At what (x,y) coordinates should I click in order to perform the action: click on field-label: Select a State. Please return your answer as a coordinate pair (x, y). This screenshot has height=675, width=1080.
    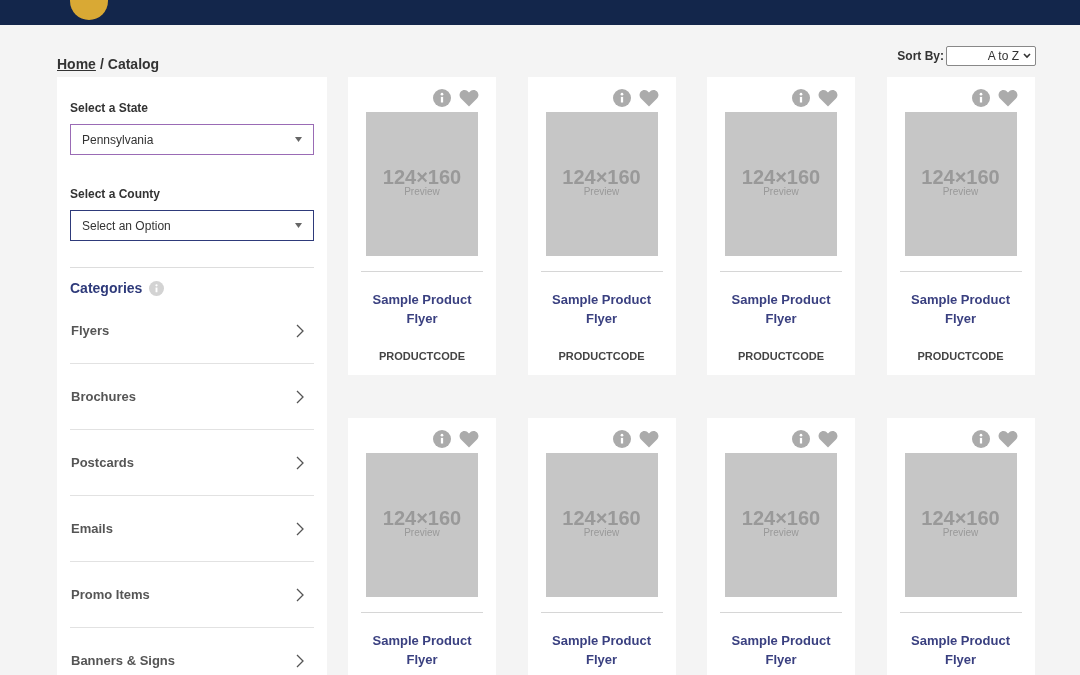
    Looking at the image, I should click on (110, 108).